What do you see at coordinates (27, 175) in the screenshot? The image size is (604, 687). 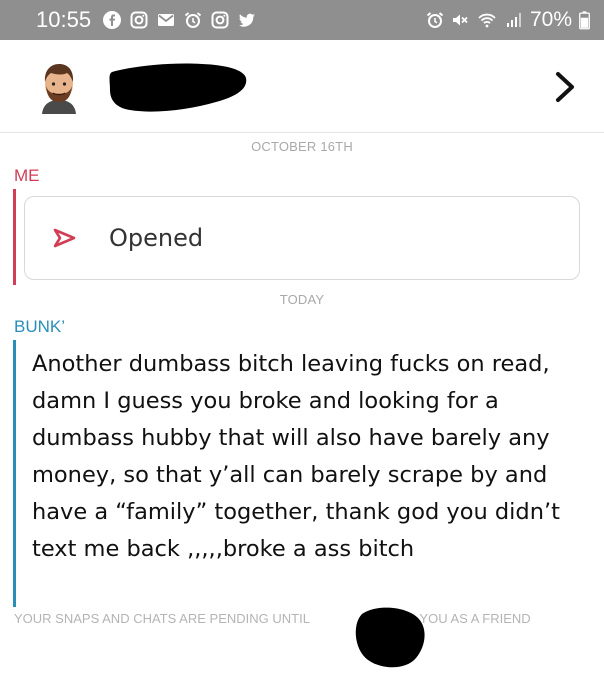 I see `sender-label-me: ME` at bounding box center [27, 175].